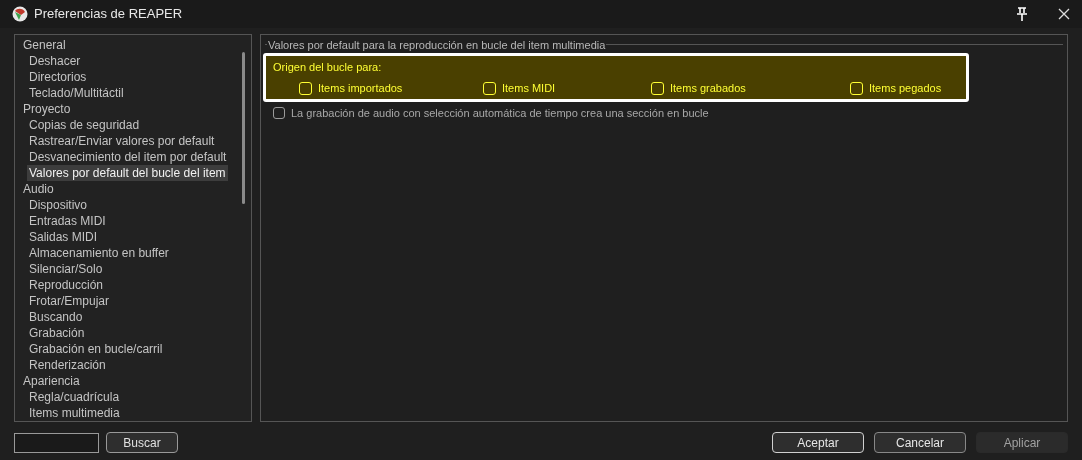  Describe the element at coordinates (56, 442) in the screenshot. I see `search-field` at that location.